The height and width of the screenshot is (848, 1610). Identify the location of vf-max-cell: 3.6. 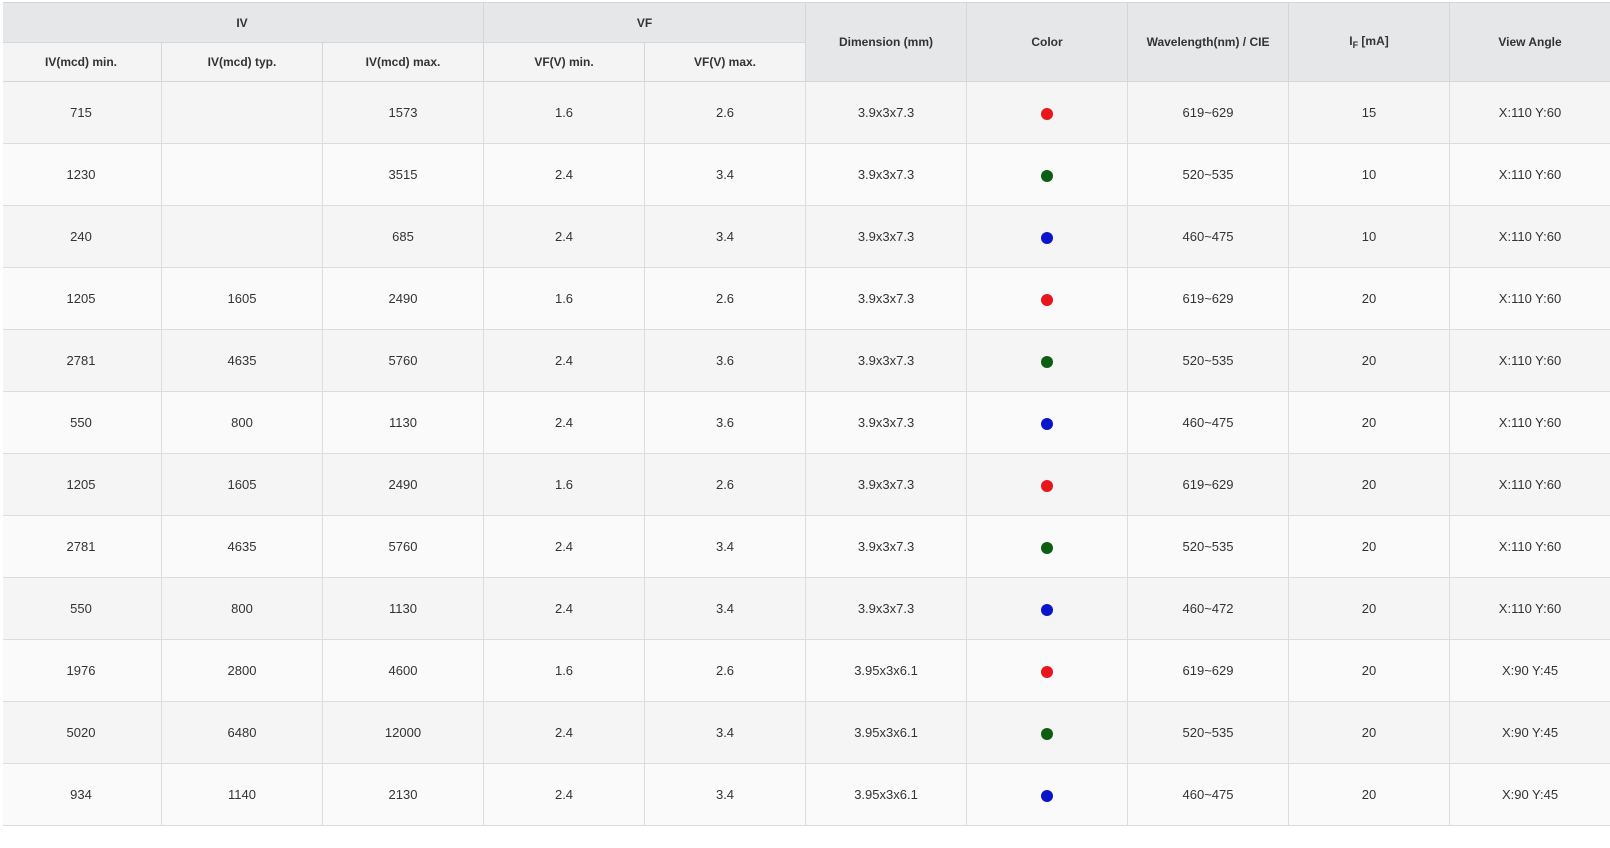
(725, 422).